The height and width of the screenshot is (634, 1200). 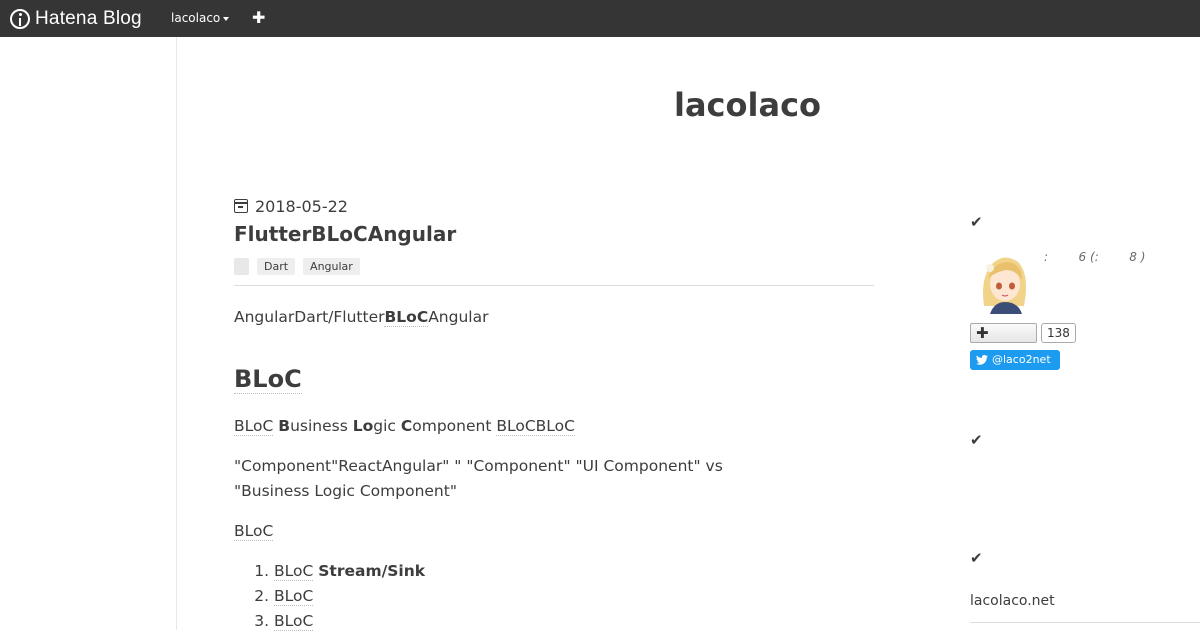 What do you see at coordinates (574, 571) in the screenshot?
I see `list-item: BLoC Stream/Sink` at bounding box center [574, 571].